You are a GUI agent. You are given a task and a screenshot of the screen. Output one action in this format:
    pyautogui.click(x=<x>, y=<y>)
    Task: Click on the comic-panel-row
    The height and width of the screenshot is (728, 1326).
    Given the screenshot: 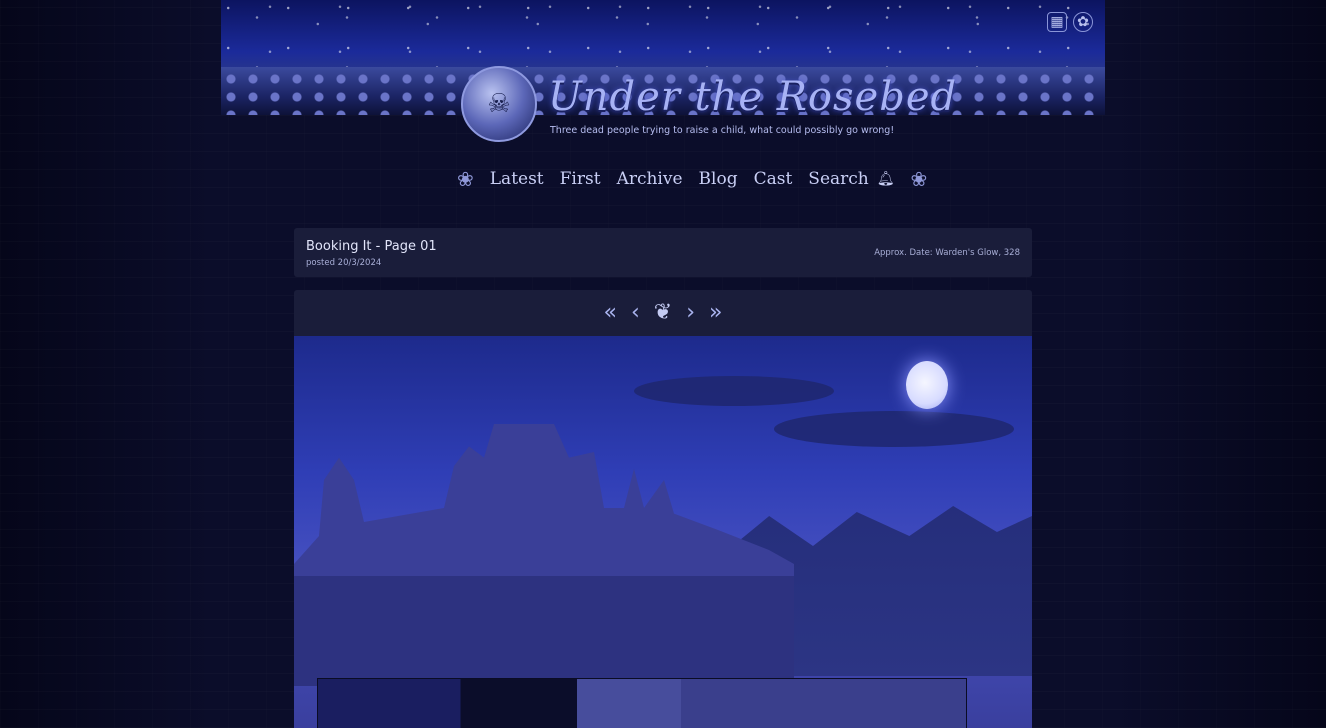 What is the action you would take?
    pyautogui.click(x=642, y=703)
    